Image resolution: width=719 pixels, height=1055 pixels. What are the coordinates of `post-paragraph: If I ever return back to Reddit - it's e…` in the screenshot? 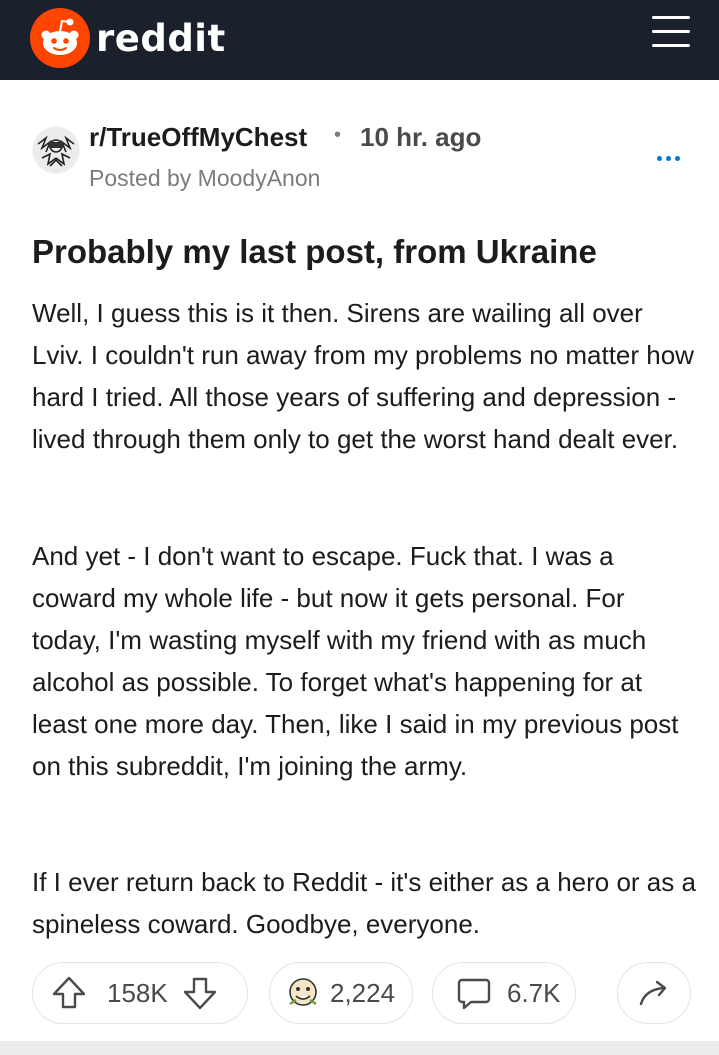 It's located at (364, 903).